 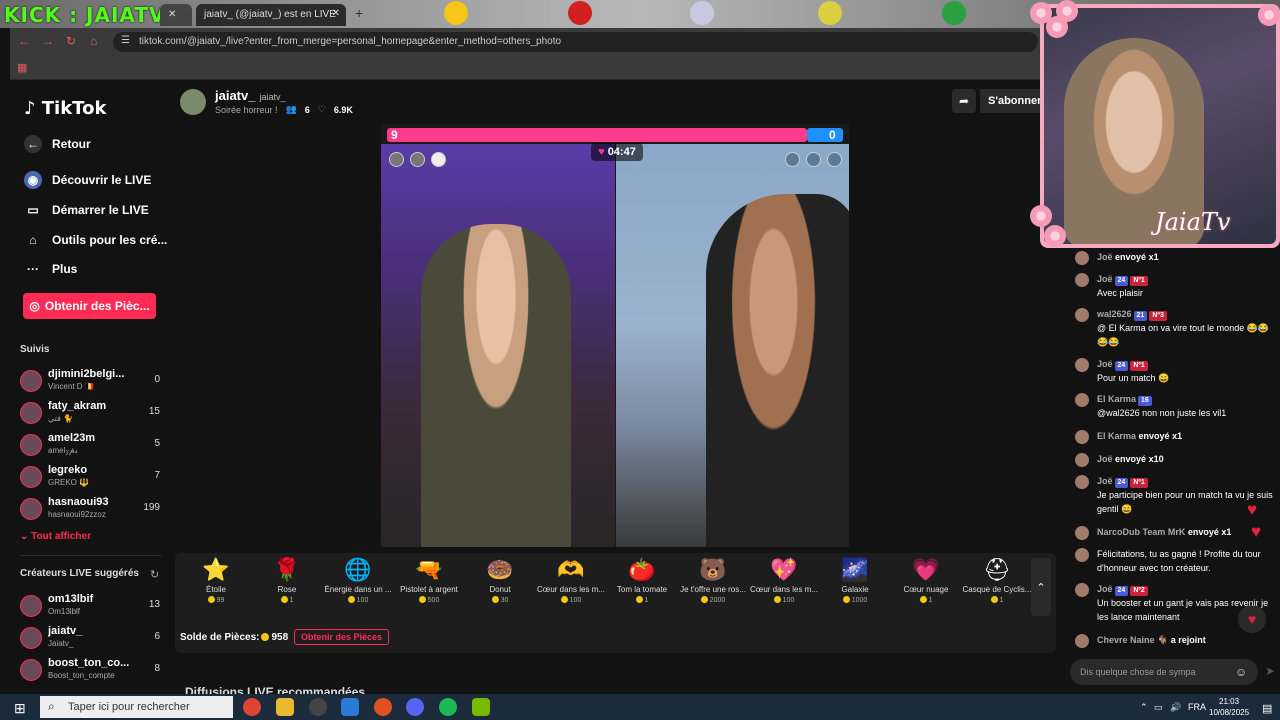 I want to click on followed-account: amel23m amel𝓏𝓅𝓈 5, so click(x=90, y=446).